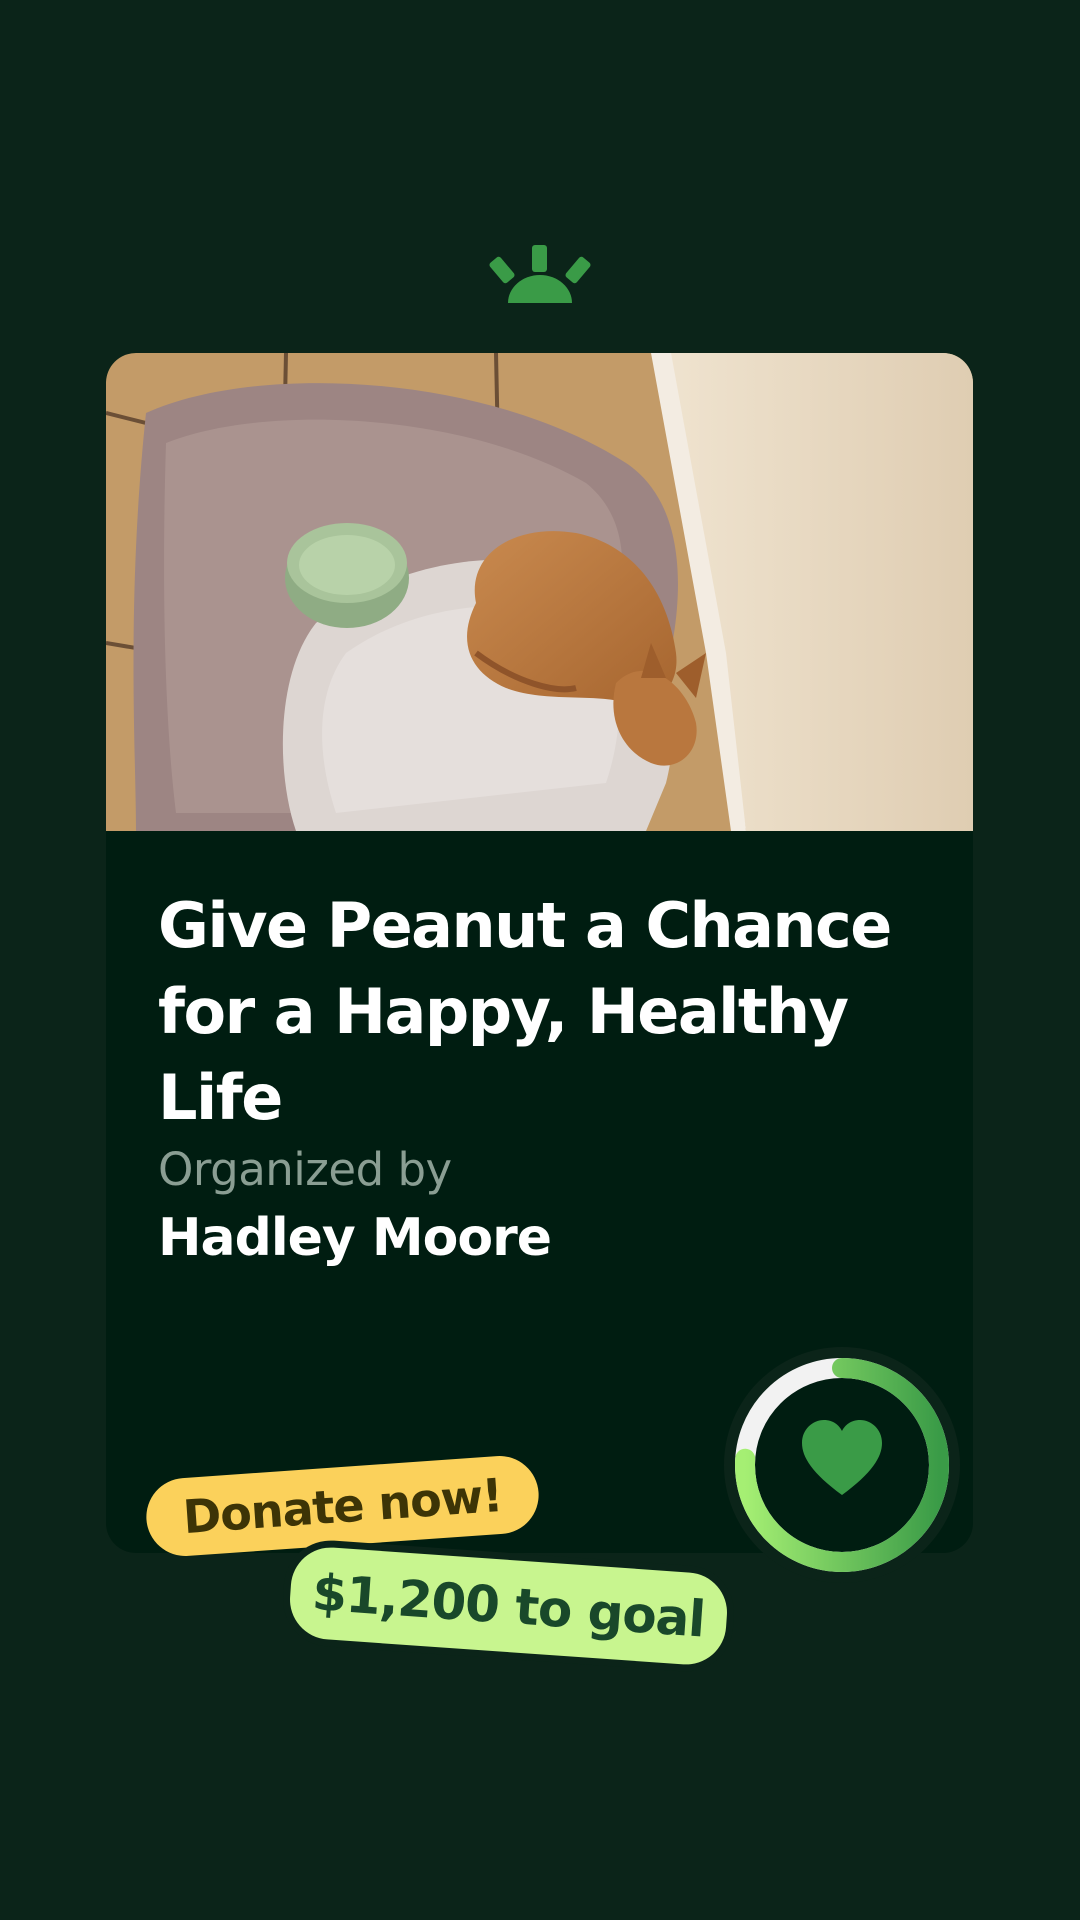 This screenshot has width=1080, height=1920. I want to click on organizer-label: Organized by, so click(305, 1169).